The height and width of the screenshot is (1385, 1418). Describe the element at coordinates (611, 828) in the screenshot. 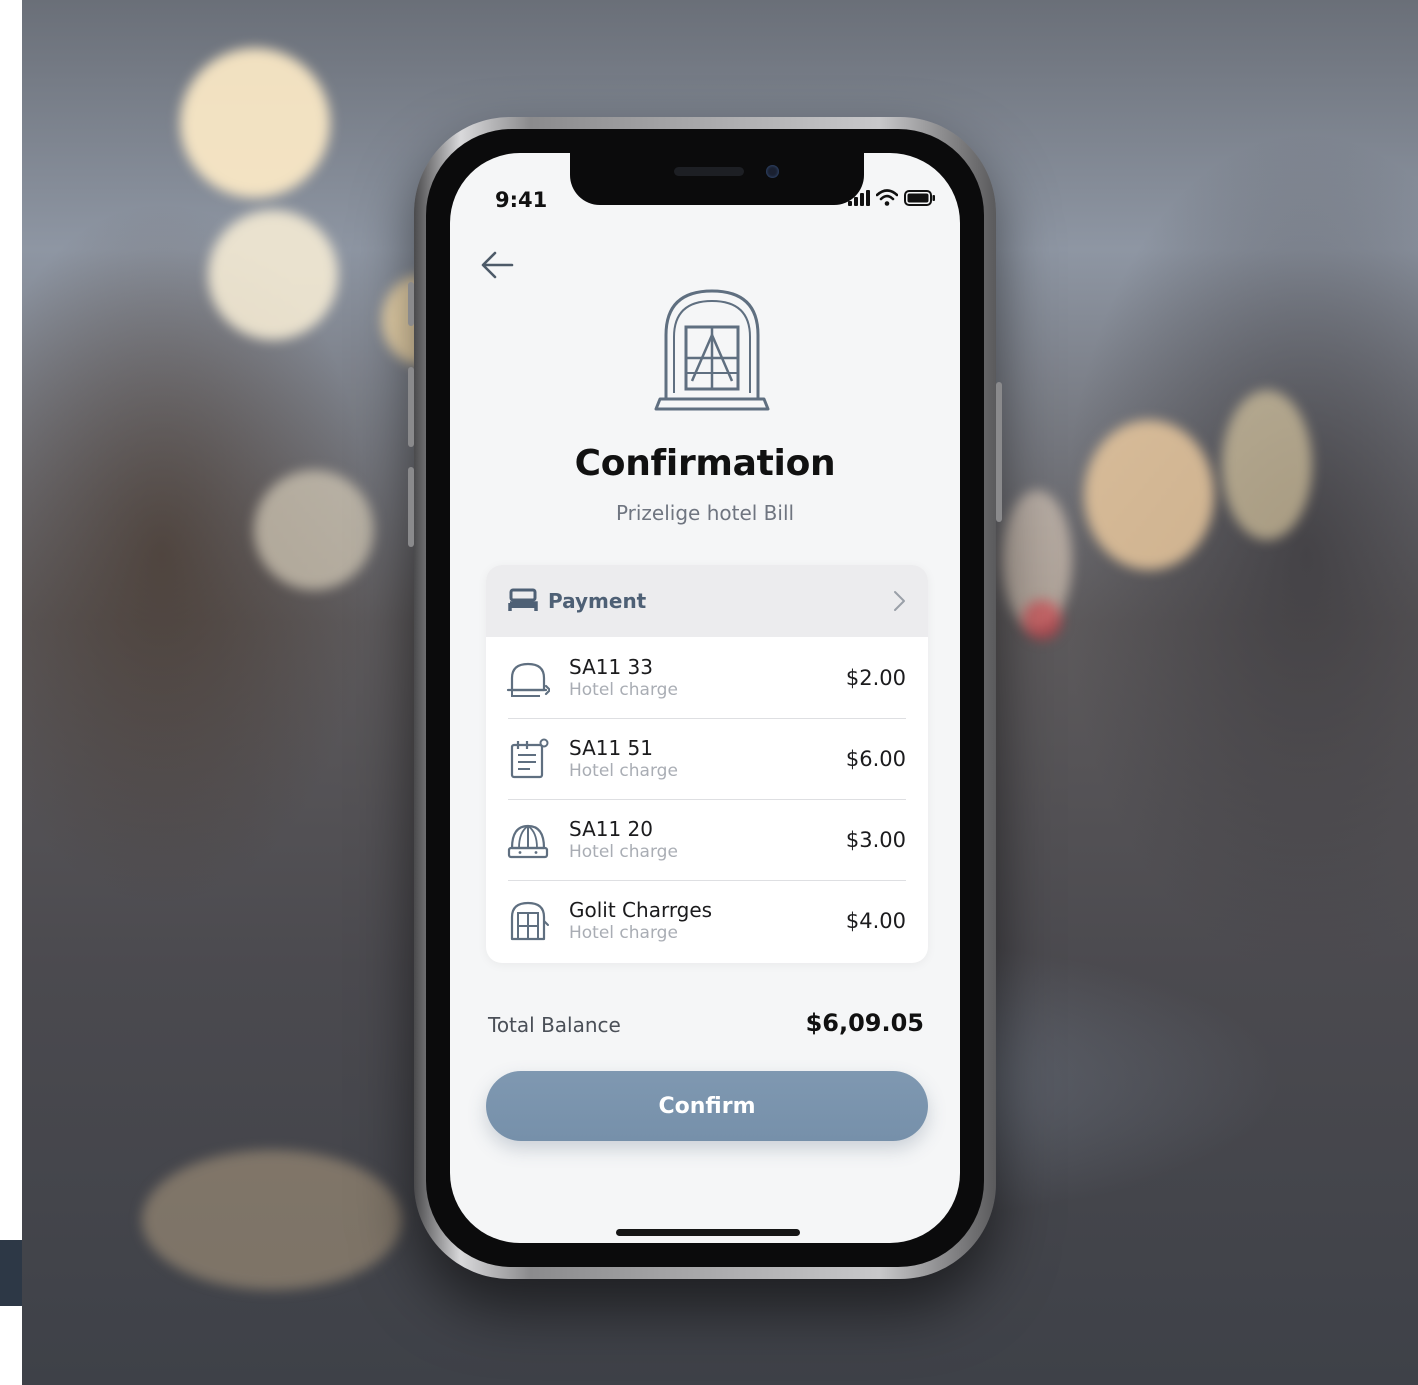

I see `charge-code: SA11 20` at that location.